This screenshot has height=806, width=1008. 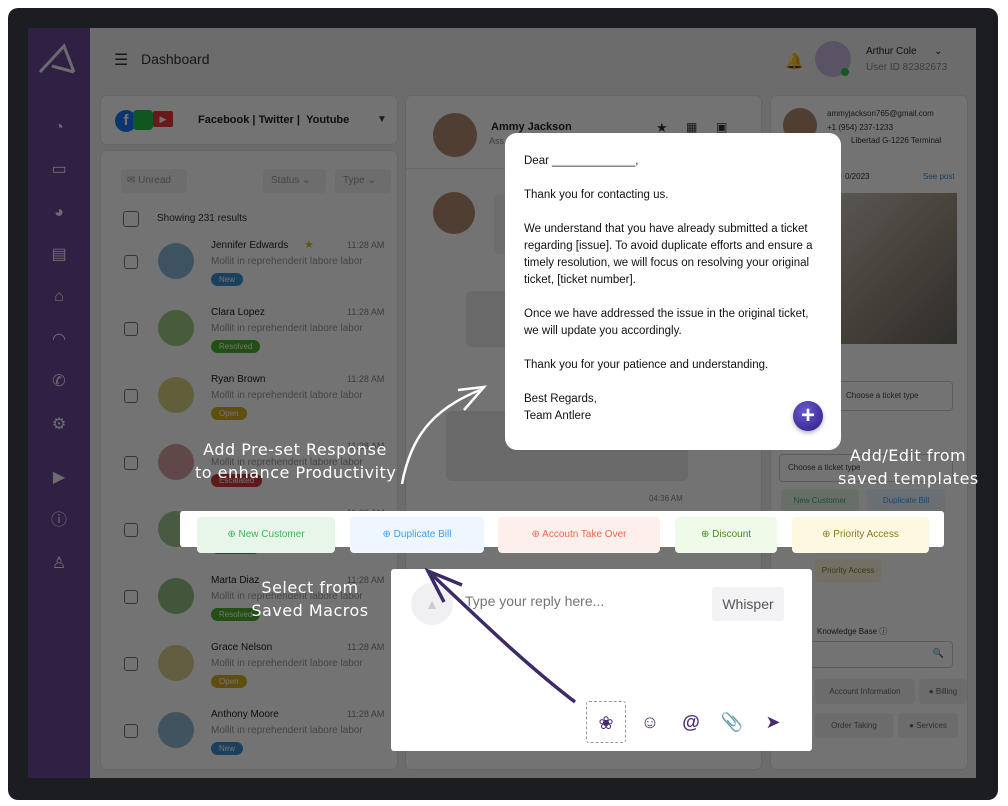 I want to click on macro-button: ⊕ New Customer, so click(x=266, y=535).